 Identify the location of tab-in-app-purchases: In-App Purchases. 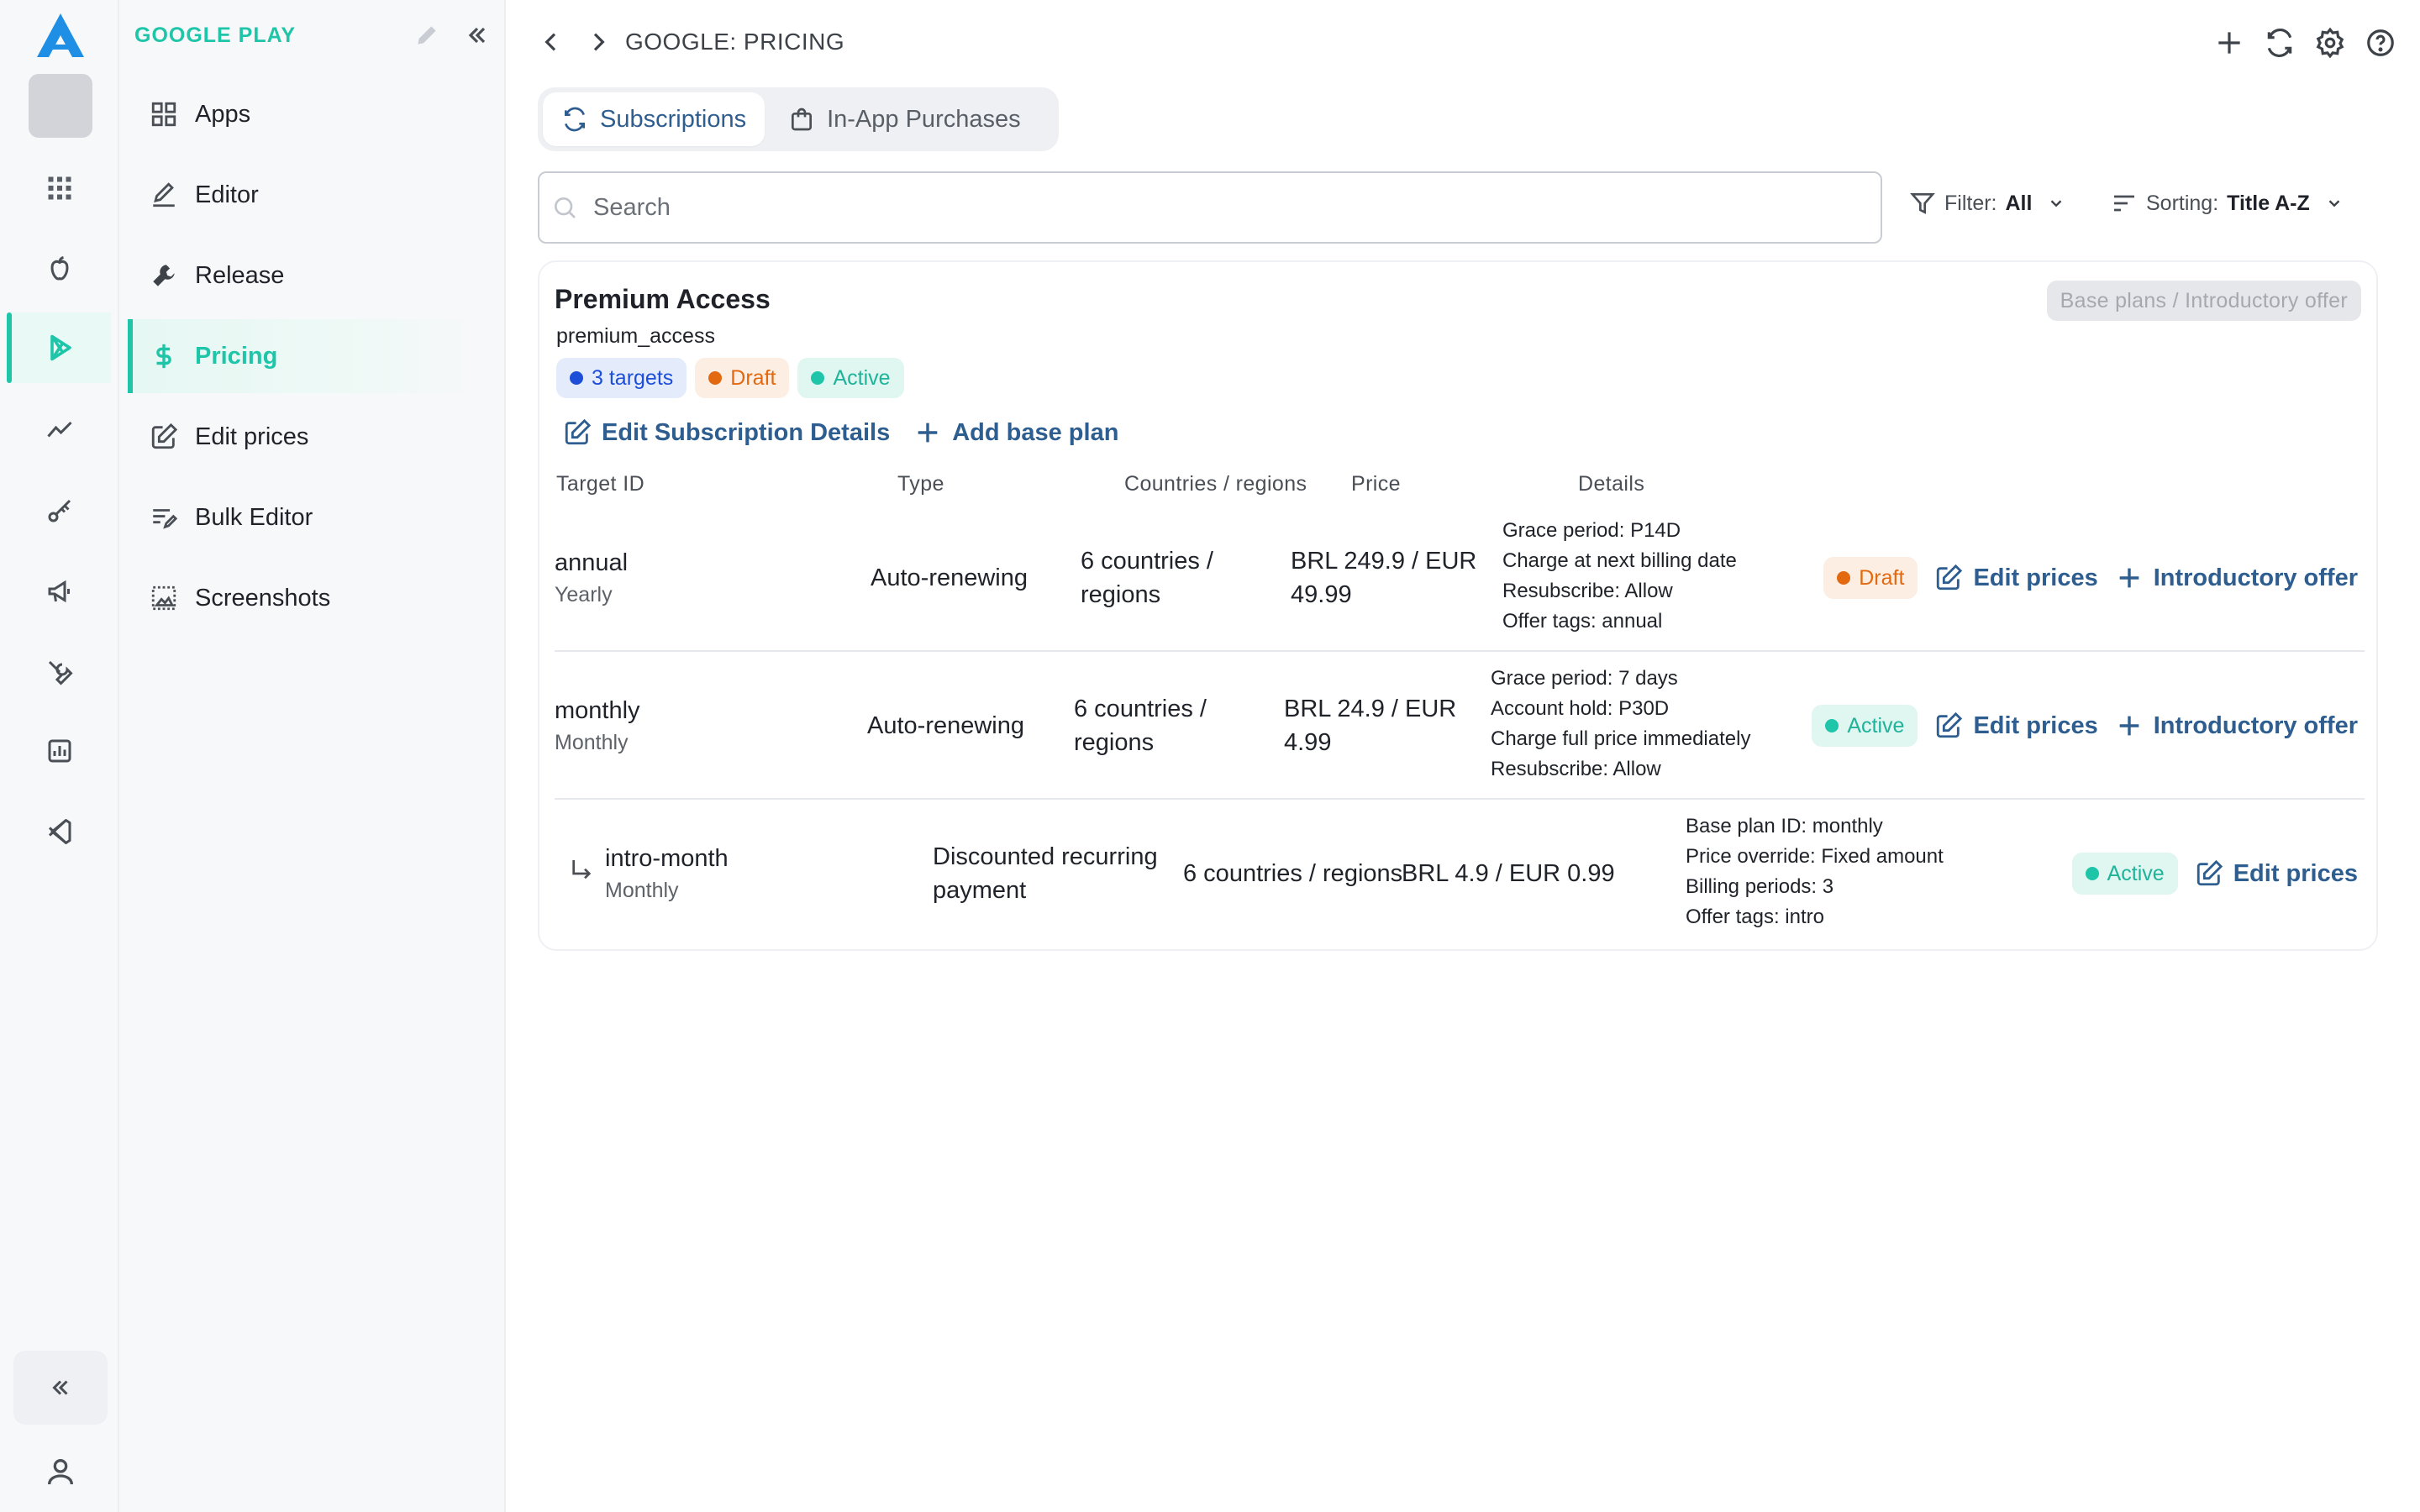
(904, 119).